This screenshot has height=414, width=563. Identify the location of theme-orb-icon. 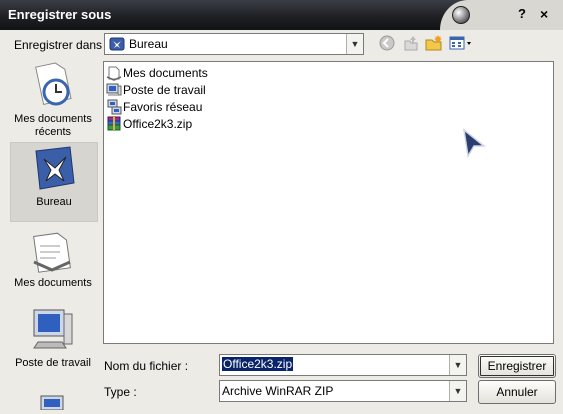
(461, 15).